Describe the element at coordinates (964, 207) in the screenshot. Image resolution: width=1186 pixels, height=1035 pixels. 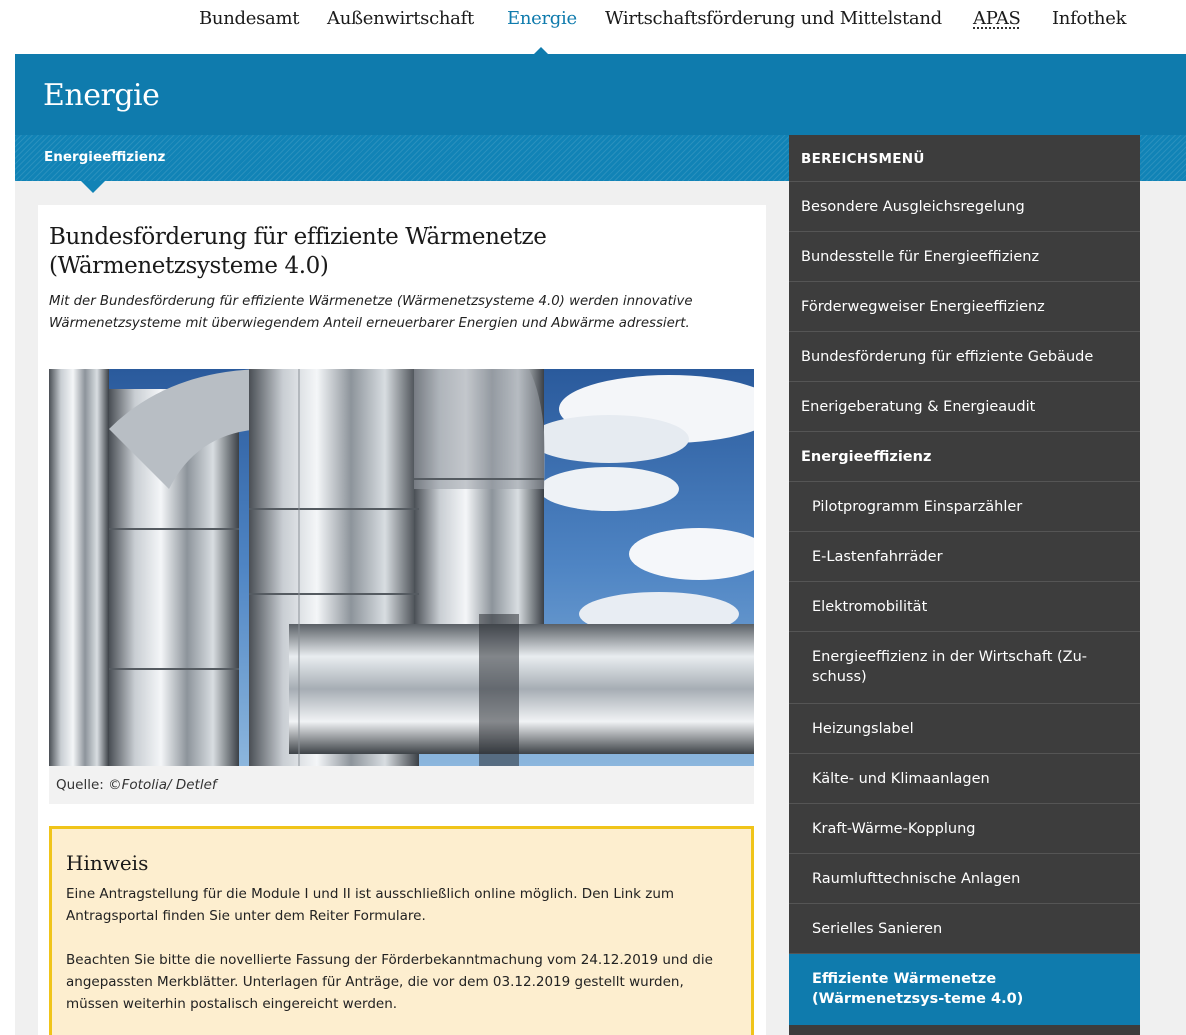
I see `sidebar-item-besondere-ausgleichsregelung: Besondere Ausgleichsregelung` at that location.